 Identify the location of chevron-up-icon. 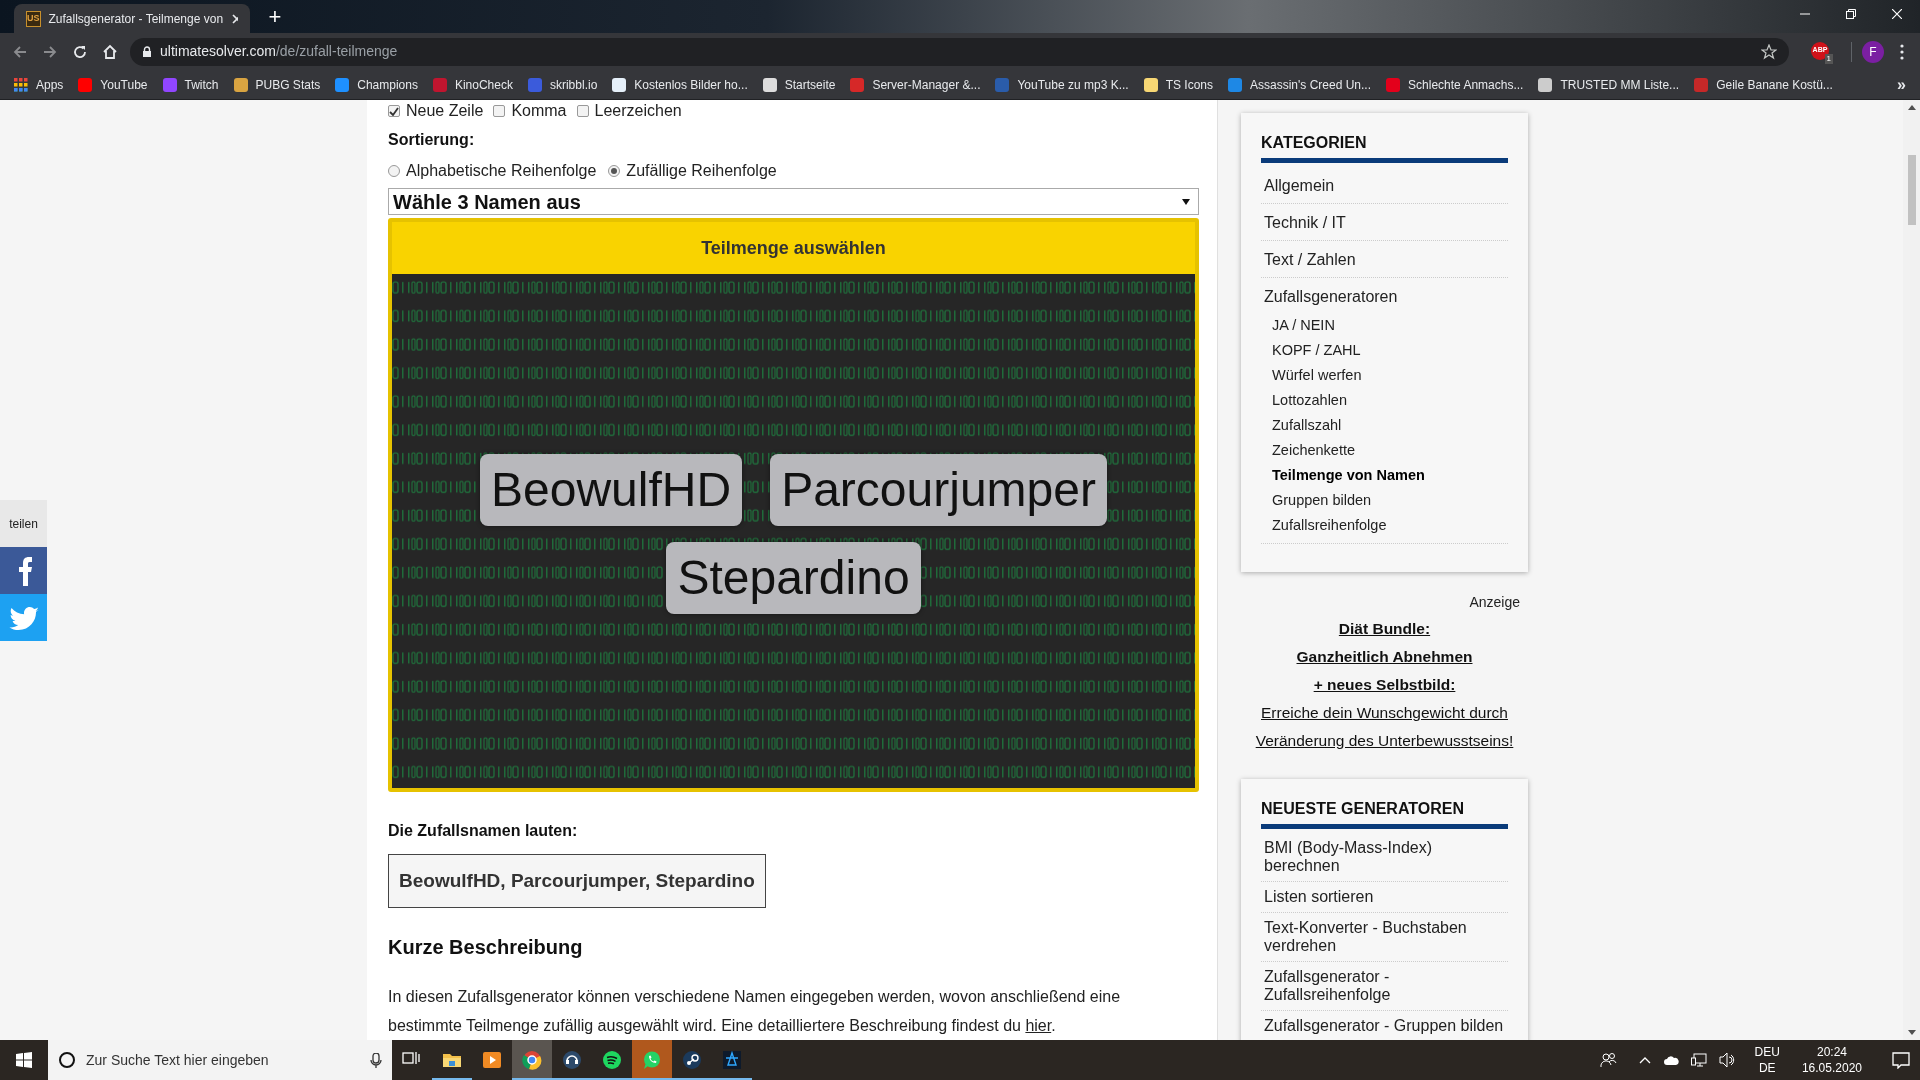
(1644, 1060).